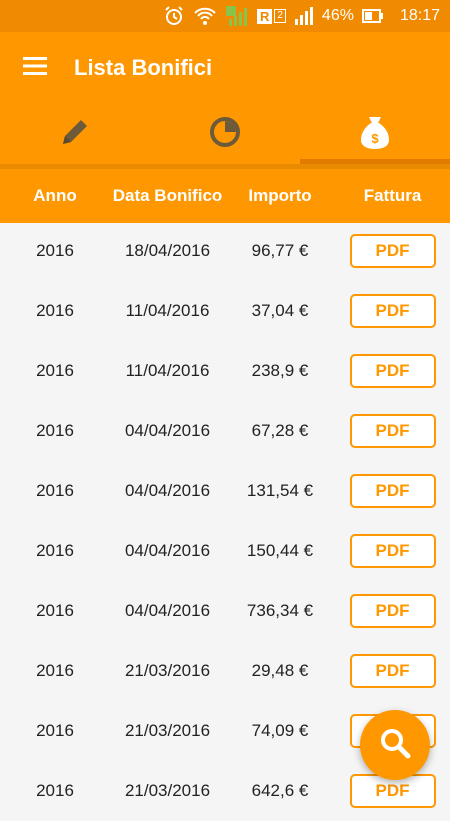 The width and height of the screenshot is (450, 821). Describe the element at coordinates (280, 310) in the screenshot. I see `cell-importo: 37,04 €` at that location.